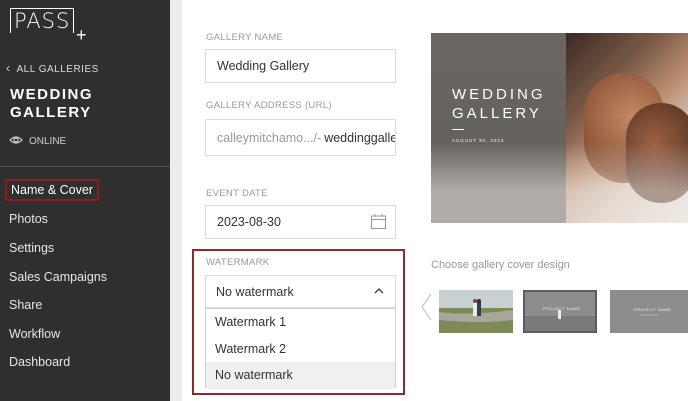  I want to click on gallery-name-input: Wedding Gallery, so click(300, 66).